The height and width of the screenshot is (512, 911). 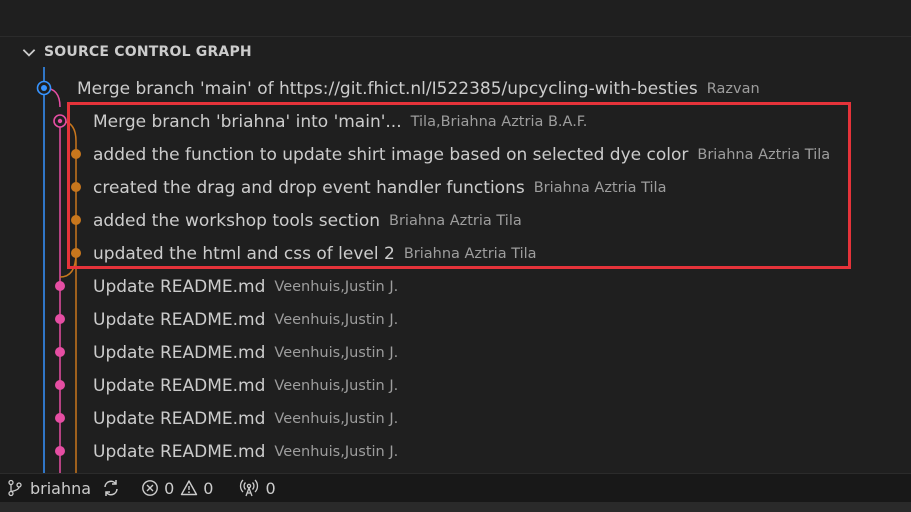 What do you see at coordinates (455, 507) in the screenshot?
I see `panel-bottom-edge` at bounding box center [455, 507].